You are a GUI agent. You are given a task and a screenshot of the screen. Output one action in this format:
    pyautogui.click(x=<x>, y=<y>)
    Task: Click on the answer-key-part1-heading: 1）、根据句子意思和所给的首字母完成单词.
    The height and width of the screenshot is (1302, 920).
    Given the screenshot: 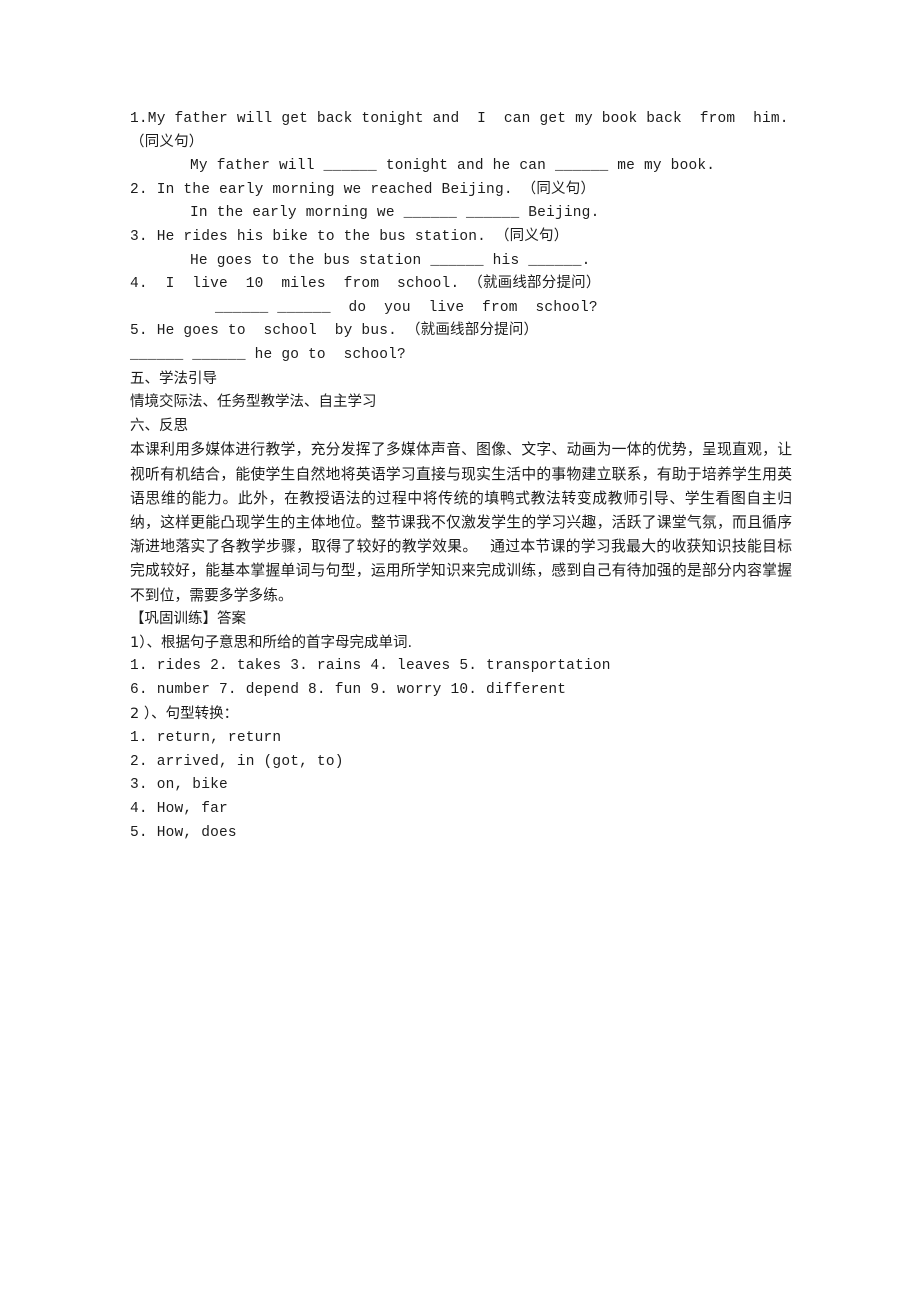 What is the action you would take?
    pyautogui.click(x=271, y=642)
    